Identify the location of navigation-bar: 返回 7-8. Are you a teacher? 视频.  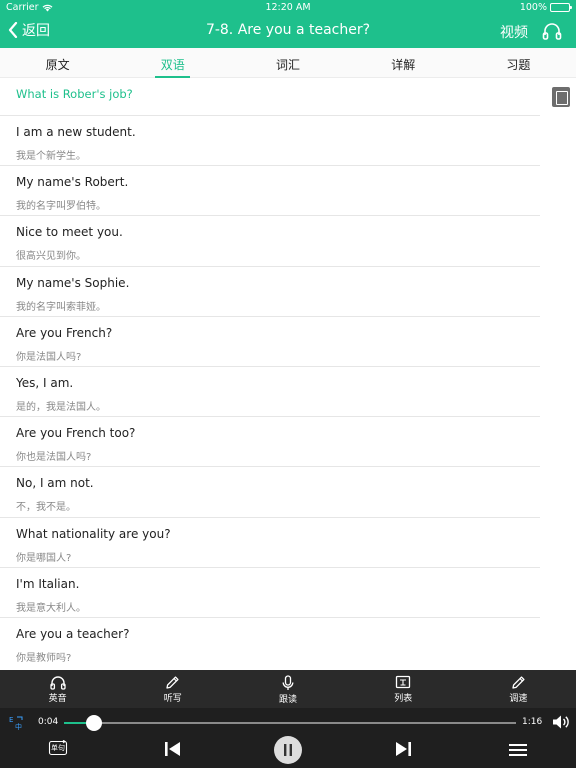
(288, 32).